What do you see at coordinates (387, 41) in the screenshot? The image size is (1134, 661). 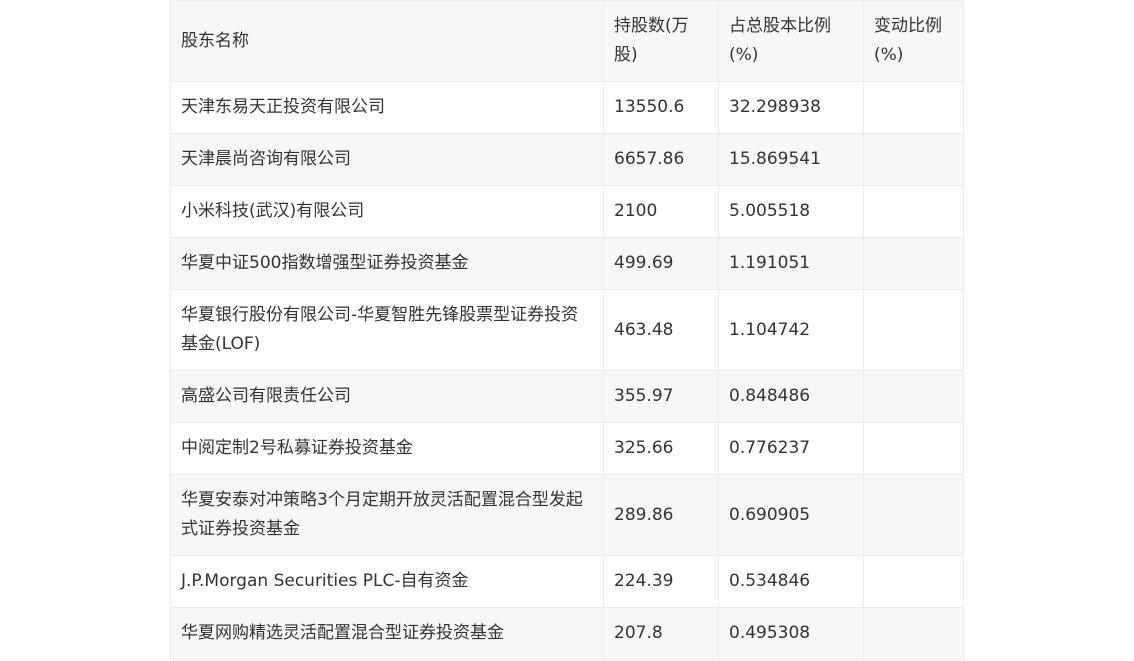 I see `header-shareholder-name: 股东名称` at bounding box center [387, 41].